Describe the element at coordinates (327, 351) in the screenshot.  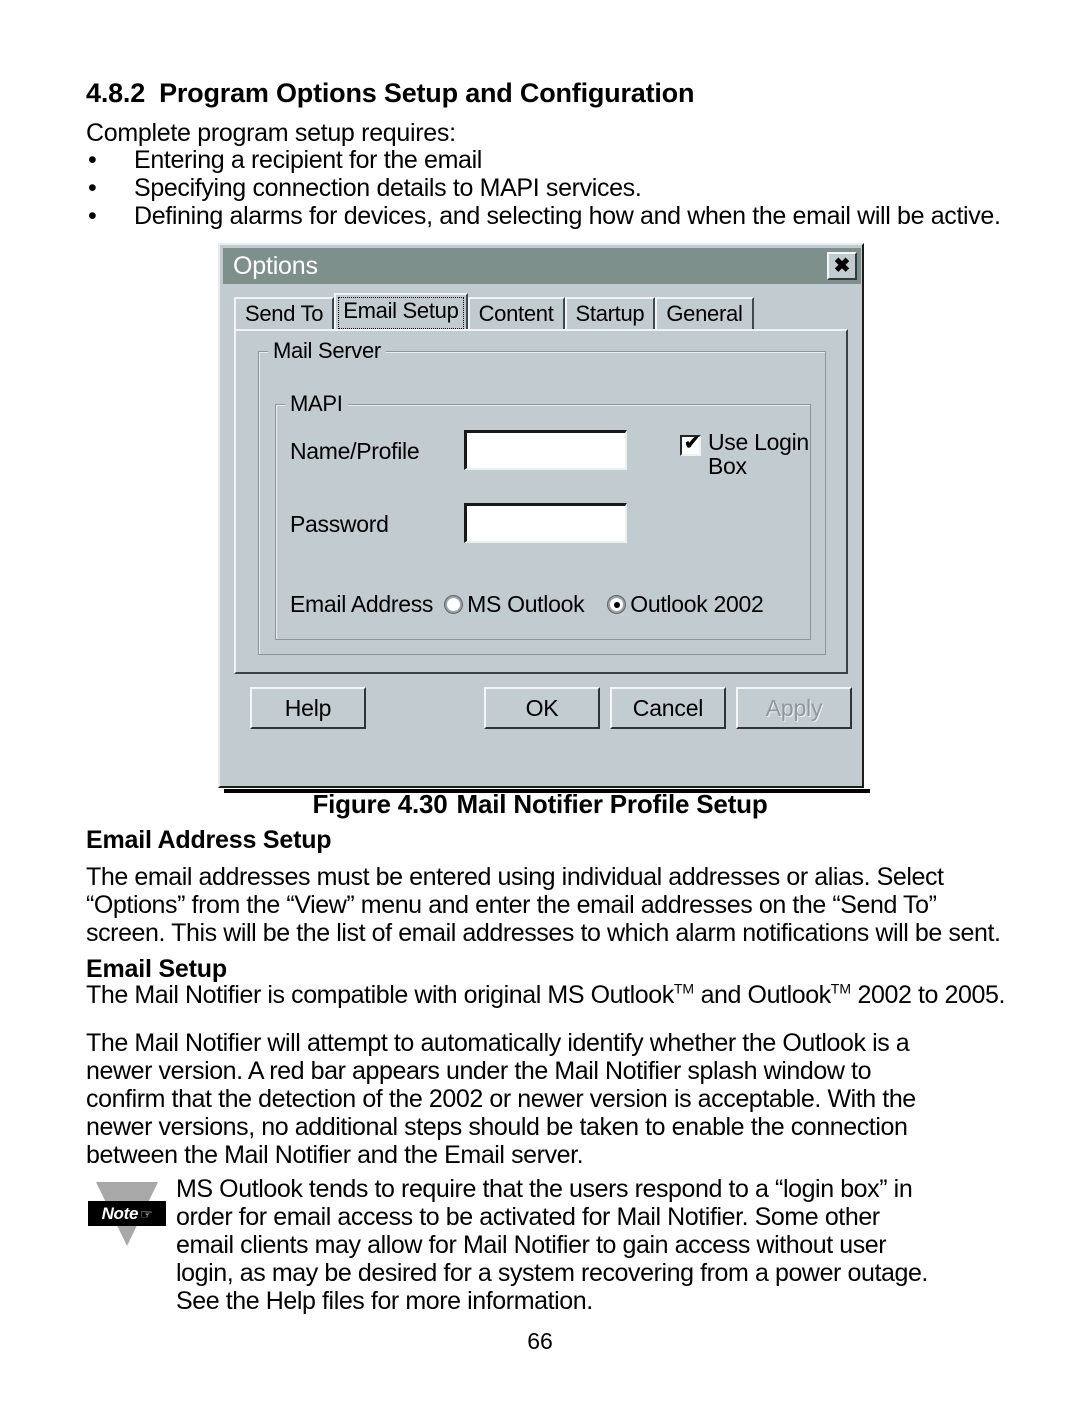
I see `group-mail-server-label: Mail Server` at that location.